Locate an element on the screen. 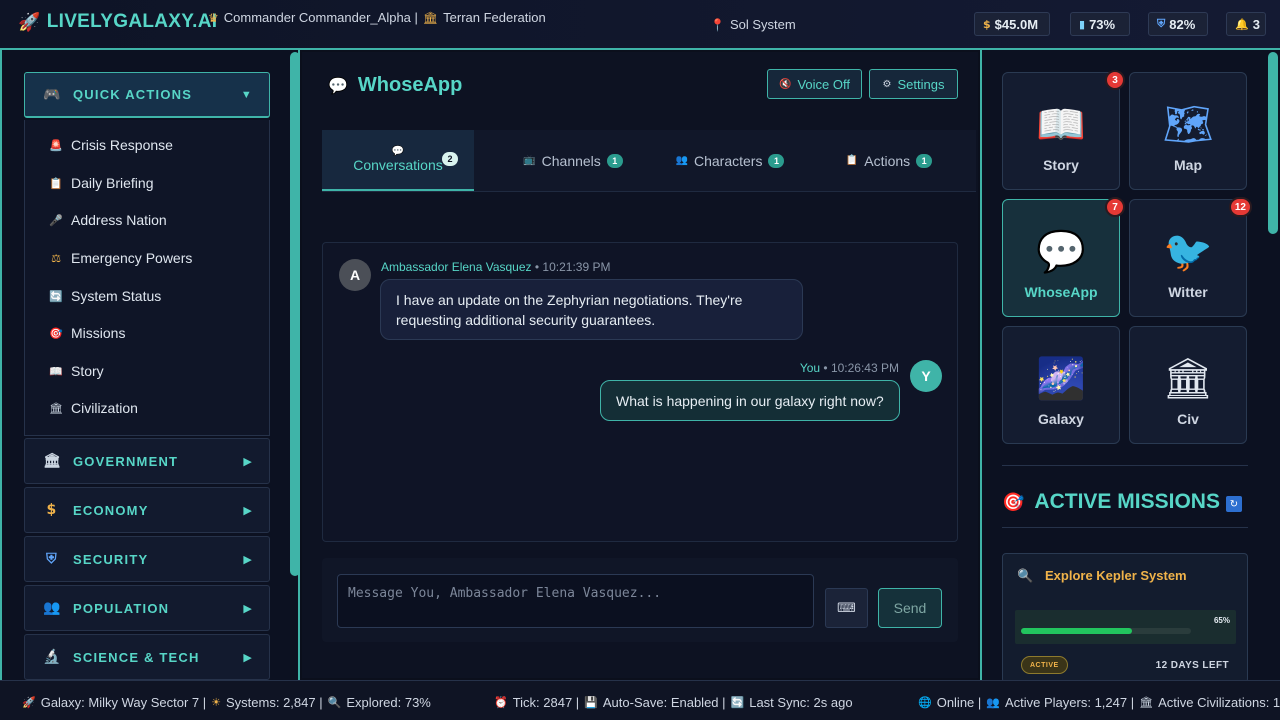 The height and width of the screenshot is (720, 1280). approval-stat: ▮ 73% is located at coordinates (1100, 24).